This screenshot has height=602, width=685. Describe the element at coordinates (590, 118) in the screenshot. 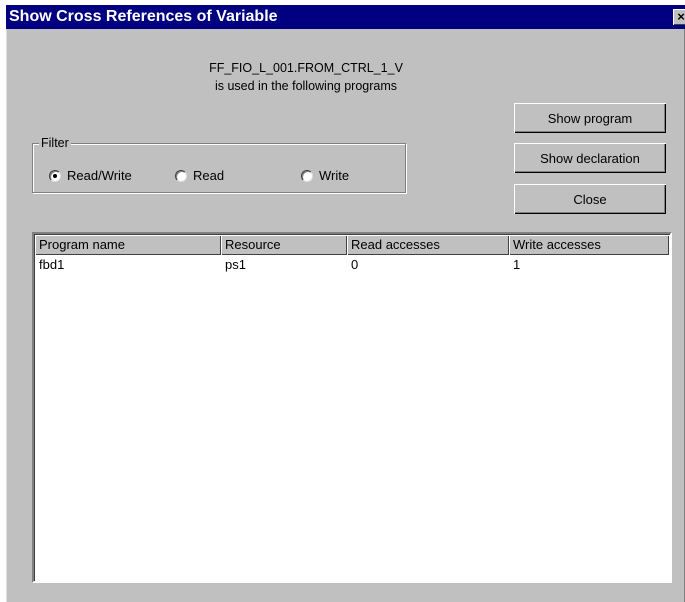

I see `show-program-button: Show program` at that location.